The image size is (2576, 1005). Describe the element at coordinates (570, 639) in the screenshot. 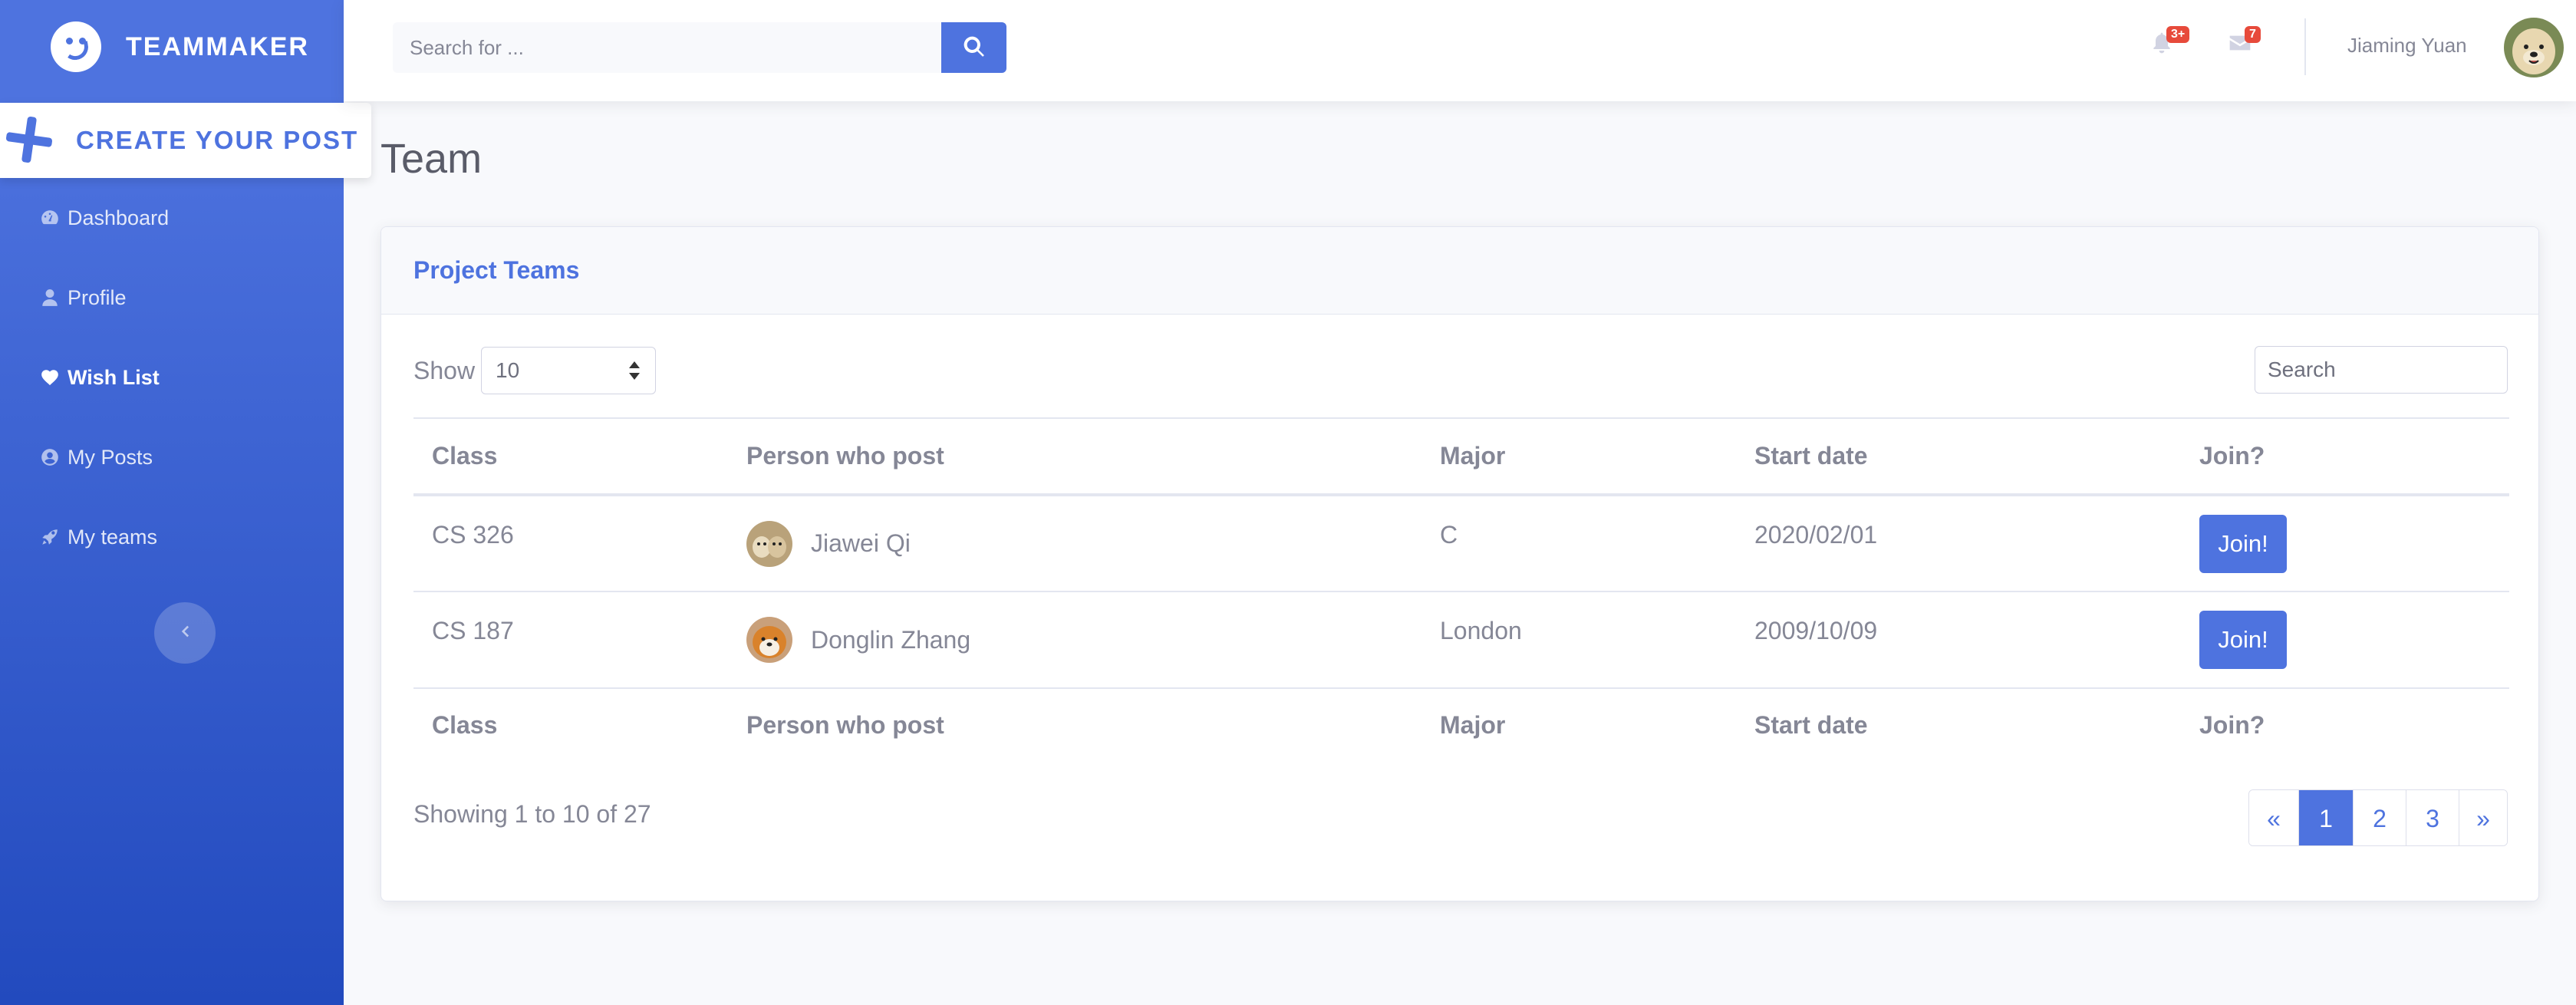

I see `cell-class: CS 187` at that location.